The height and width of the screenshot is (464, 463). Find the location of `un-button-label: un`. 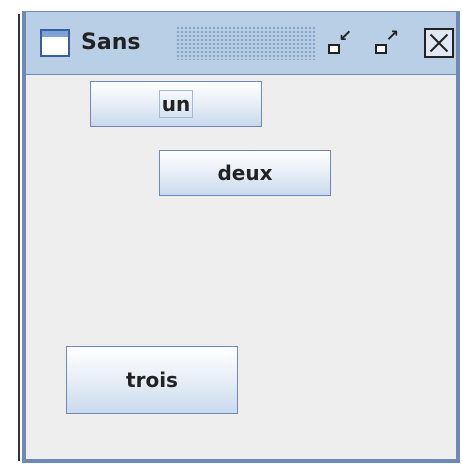

un-button-label: un is located at coordinates (176, 104).